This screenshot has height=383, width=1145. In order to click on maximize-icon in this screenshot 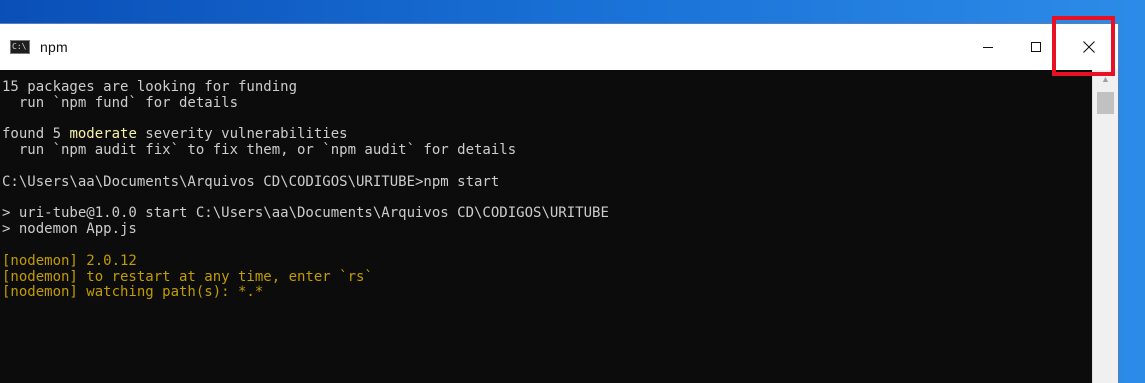, I will do `click(1036, 47)`.